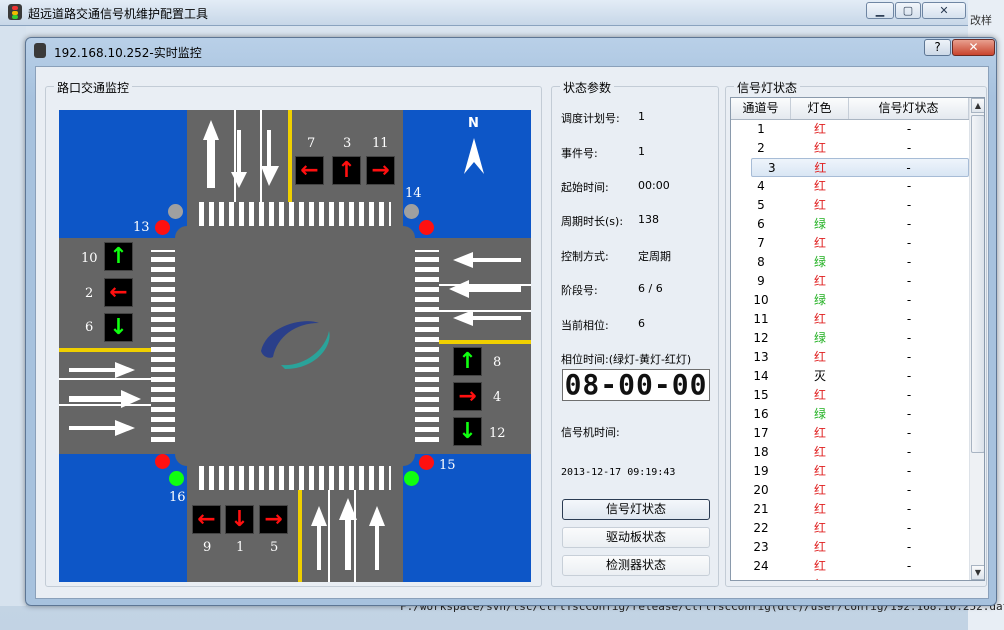 The height and width of the screenshot is (630, 1004). What do you see at coordinates (626, 359) in the screenshot?
I see `phase-time-label: 相位时间:(绿灯-黄灯-红灯)` at bounding box center [626, 359].